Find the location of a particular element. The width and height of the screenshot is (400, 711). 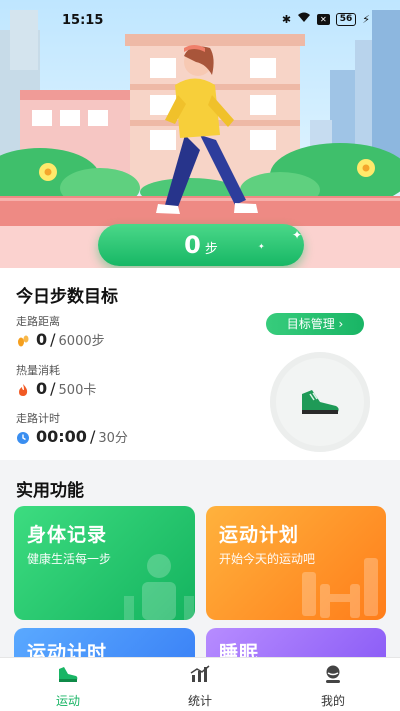

tab-stats: 统计 is located at coordinates (200, 686).